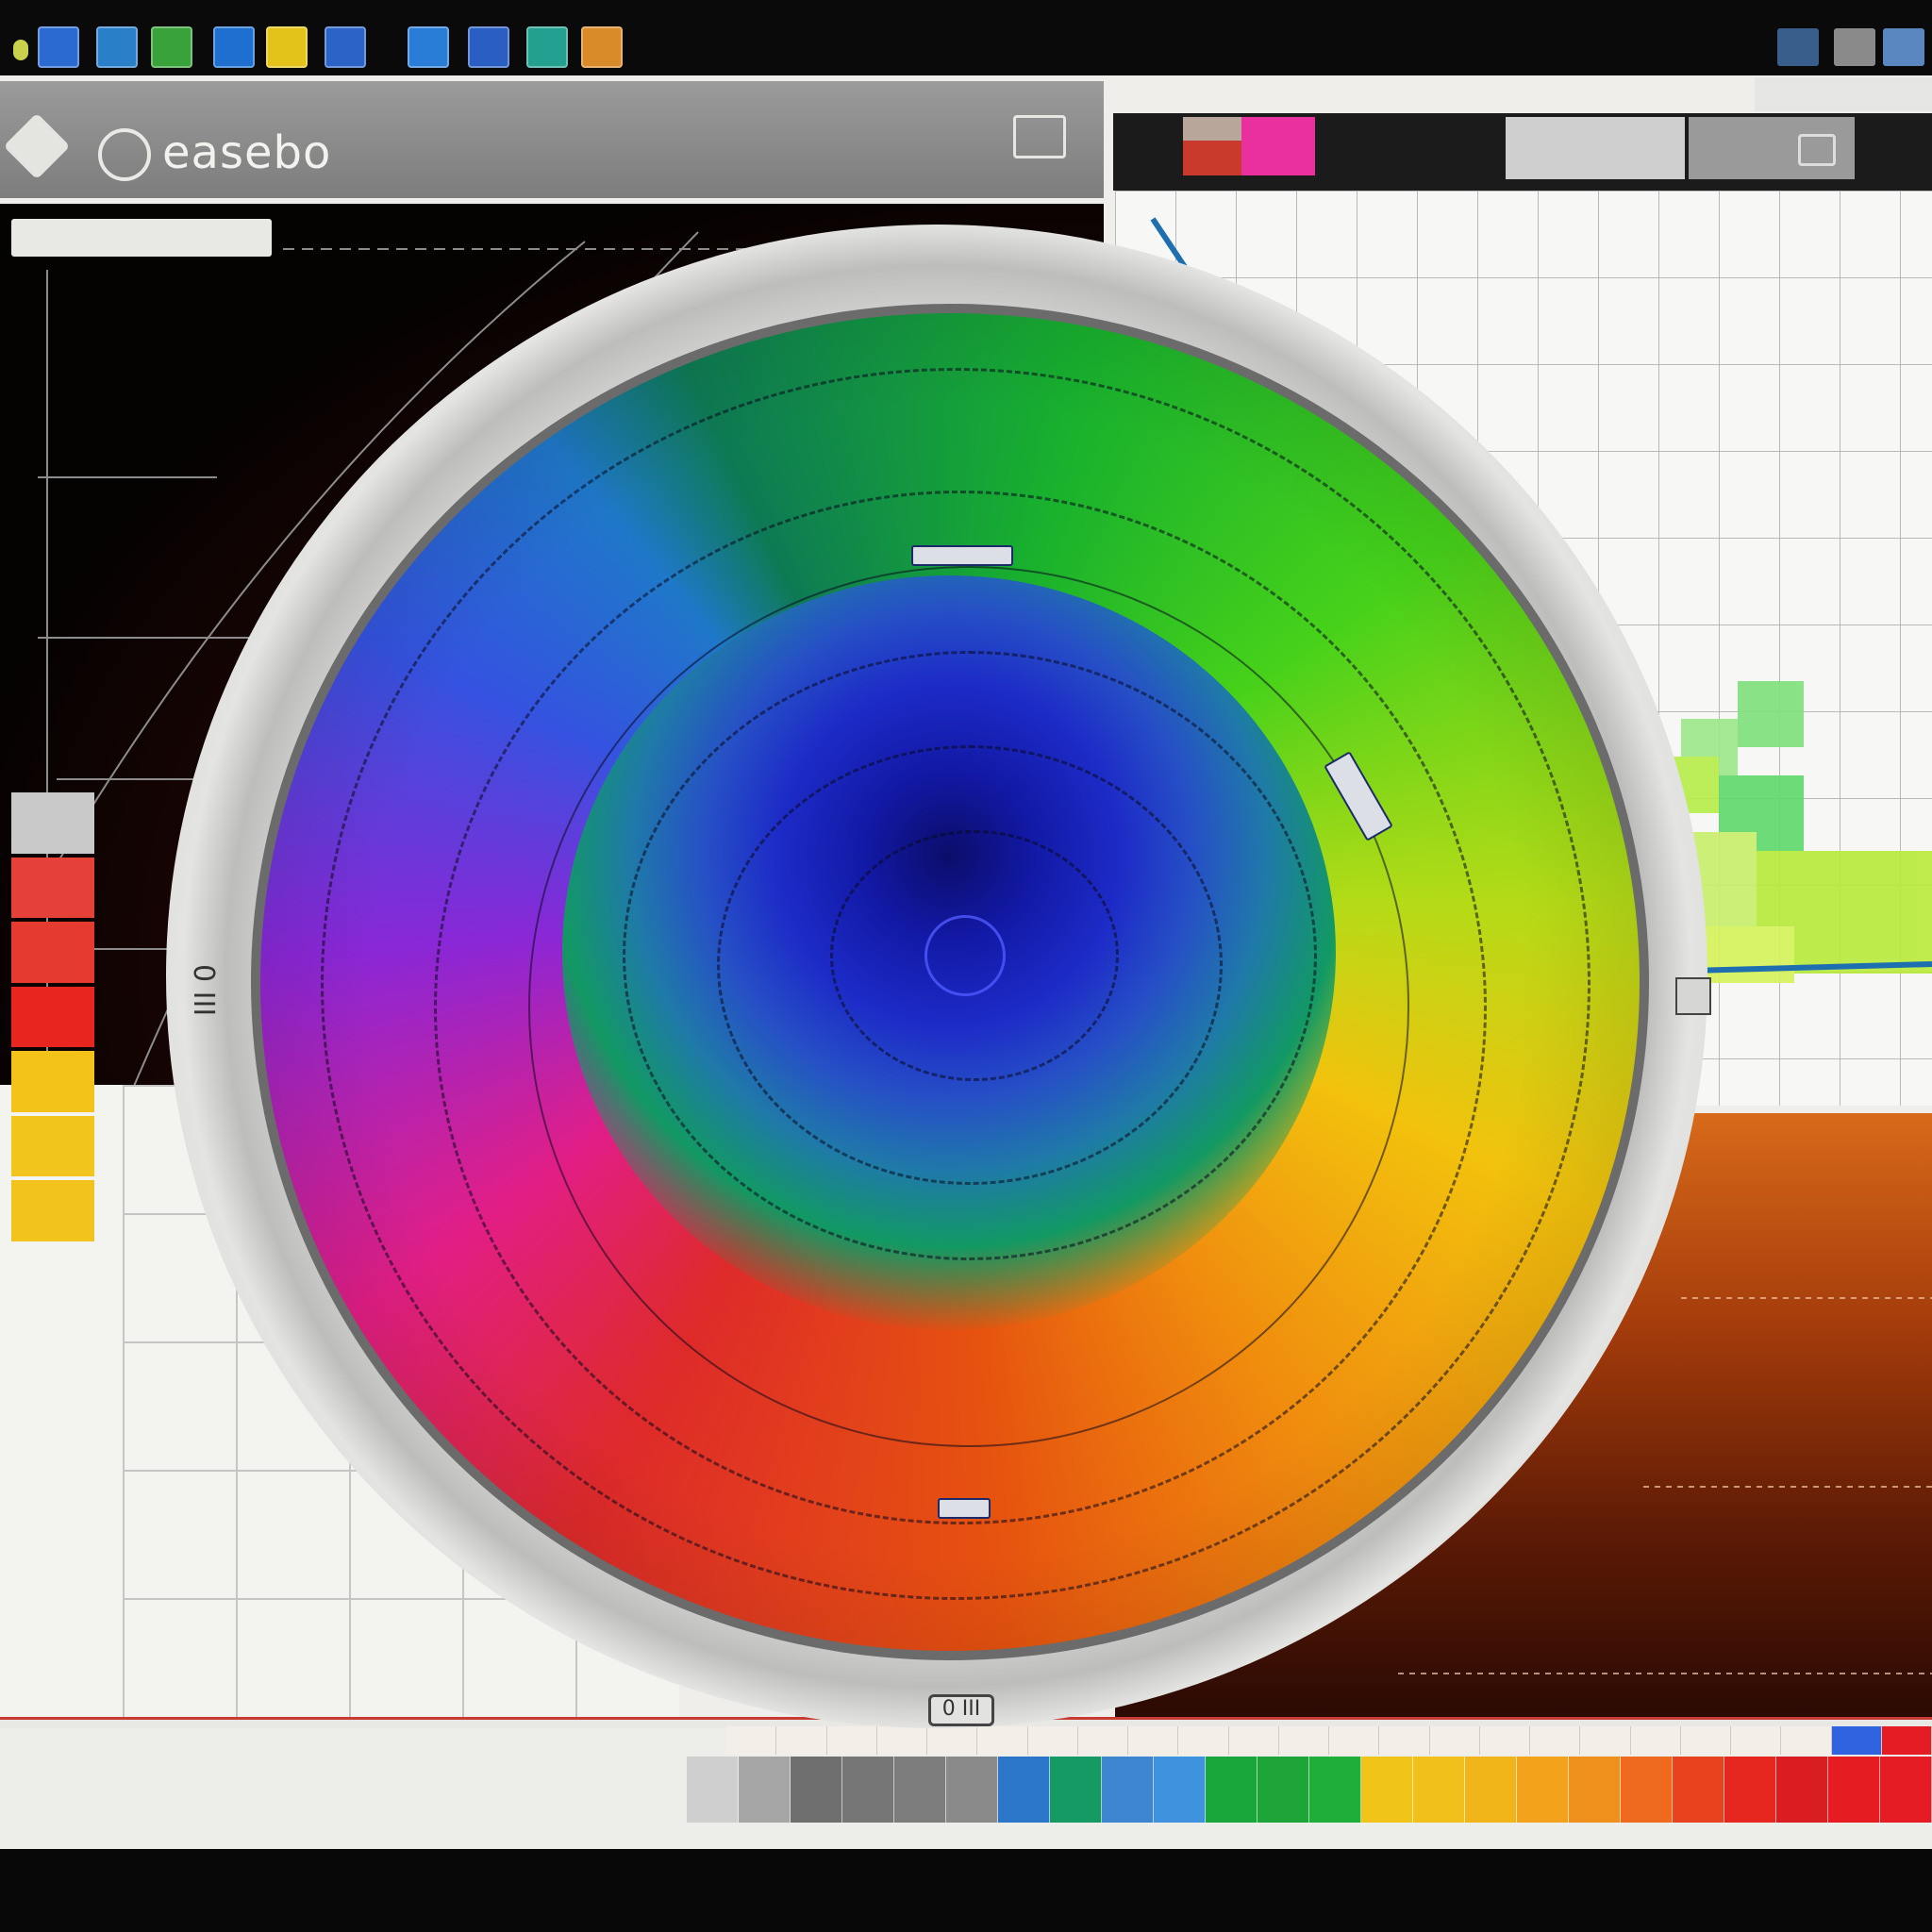 The width and height of the screenshot is (1932, 1932). Describe the element at coordinates (171, 47) in the screenshot. I see `image-icon` at that location.